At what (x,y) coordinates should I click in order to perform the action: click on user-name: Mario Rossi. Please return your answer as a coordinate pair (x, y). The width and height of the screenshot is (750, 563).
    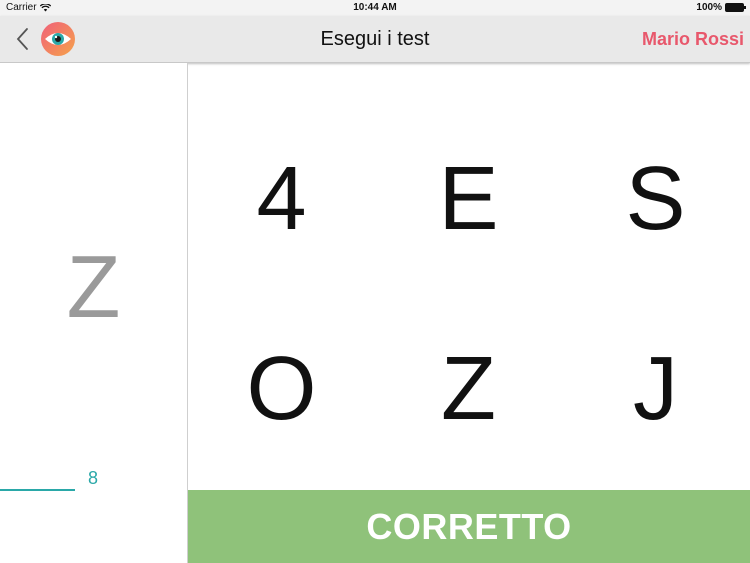
    Looking at the image, I should click on (693, 39).